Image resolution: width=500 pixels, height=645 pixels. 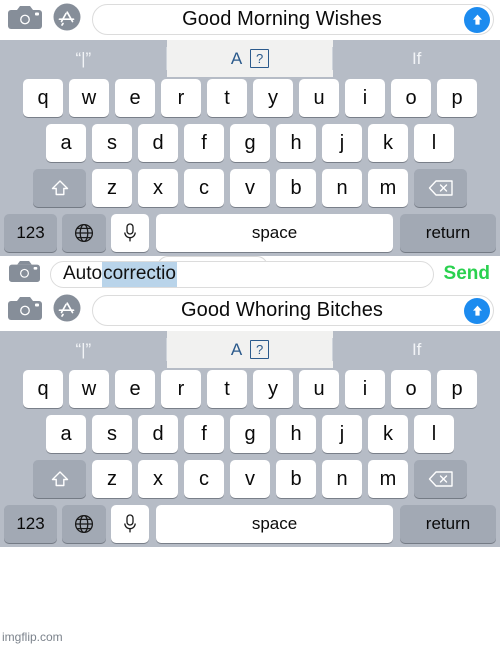 I want to click on send-button: Send, so click(x=469, y=274).